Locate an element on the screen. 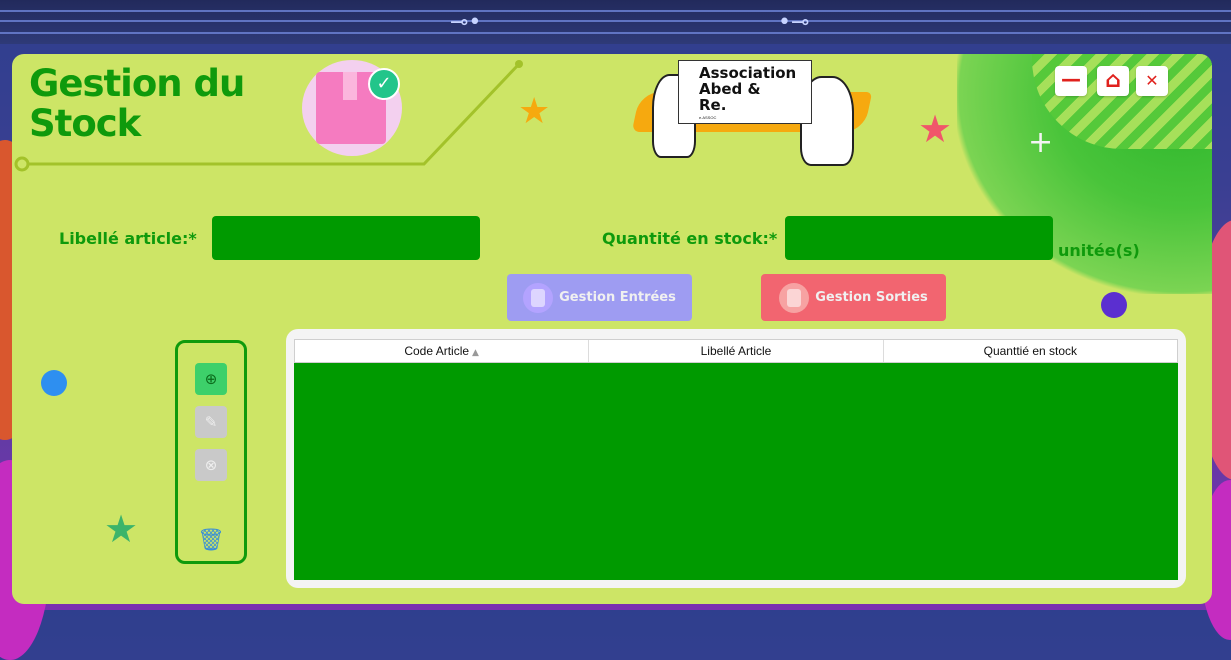 This screenshot has width=1231, height=660. add-icon: ⊕ is located at coordinates (211, 379).